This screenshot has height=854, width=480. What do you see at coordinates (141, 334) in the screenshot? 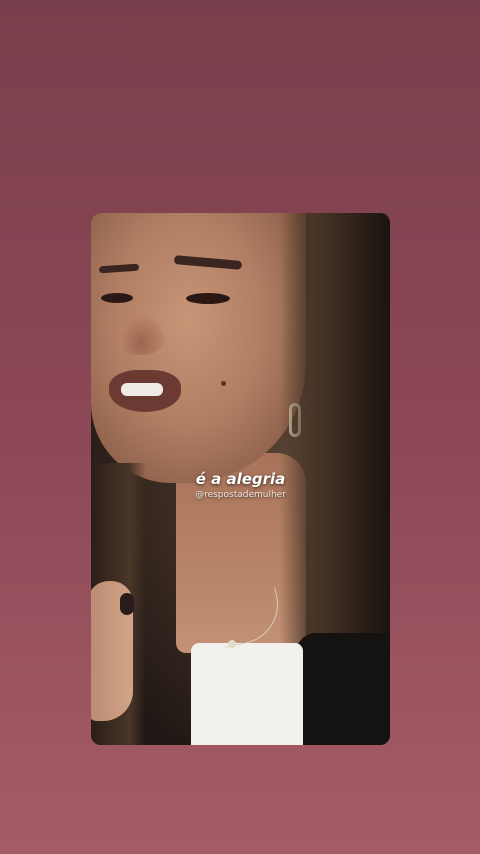
I see `nose-shape` at bounding box center [141, 334].